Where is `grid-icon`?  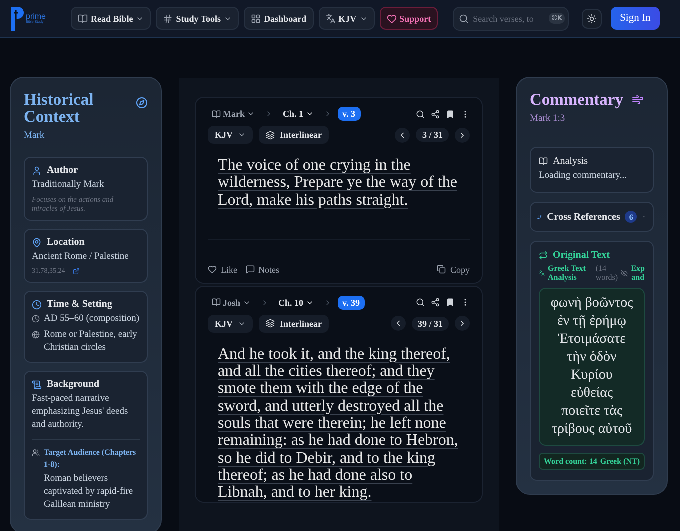 grid-icon is located at coordinates (256, 19).